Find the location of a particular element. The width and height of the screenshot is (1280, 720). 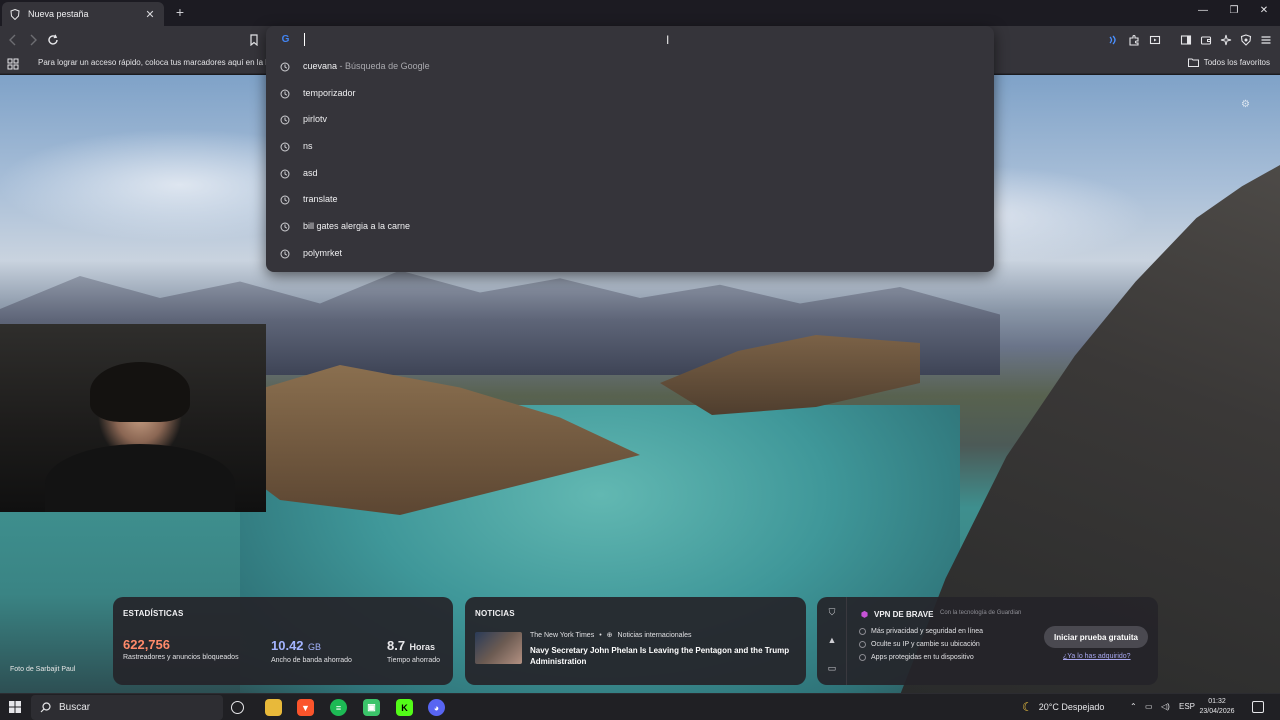

vpn-title-row: ⬢ VPN DE BRAVE is located at coordinates (897, 614).